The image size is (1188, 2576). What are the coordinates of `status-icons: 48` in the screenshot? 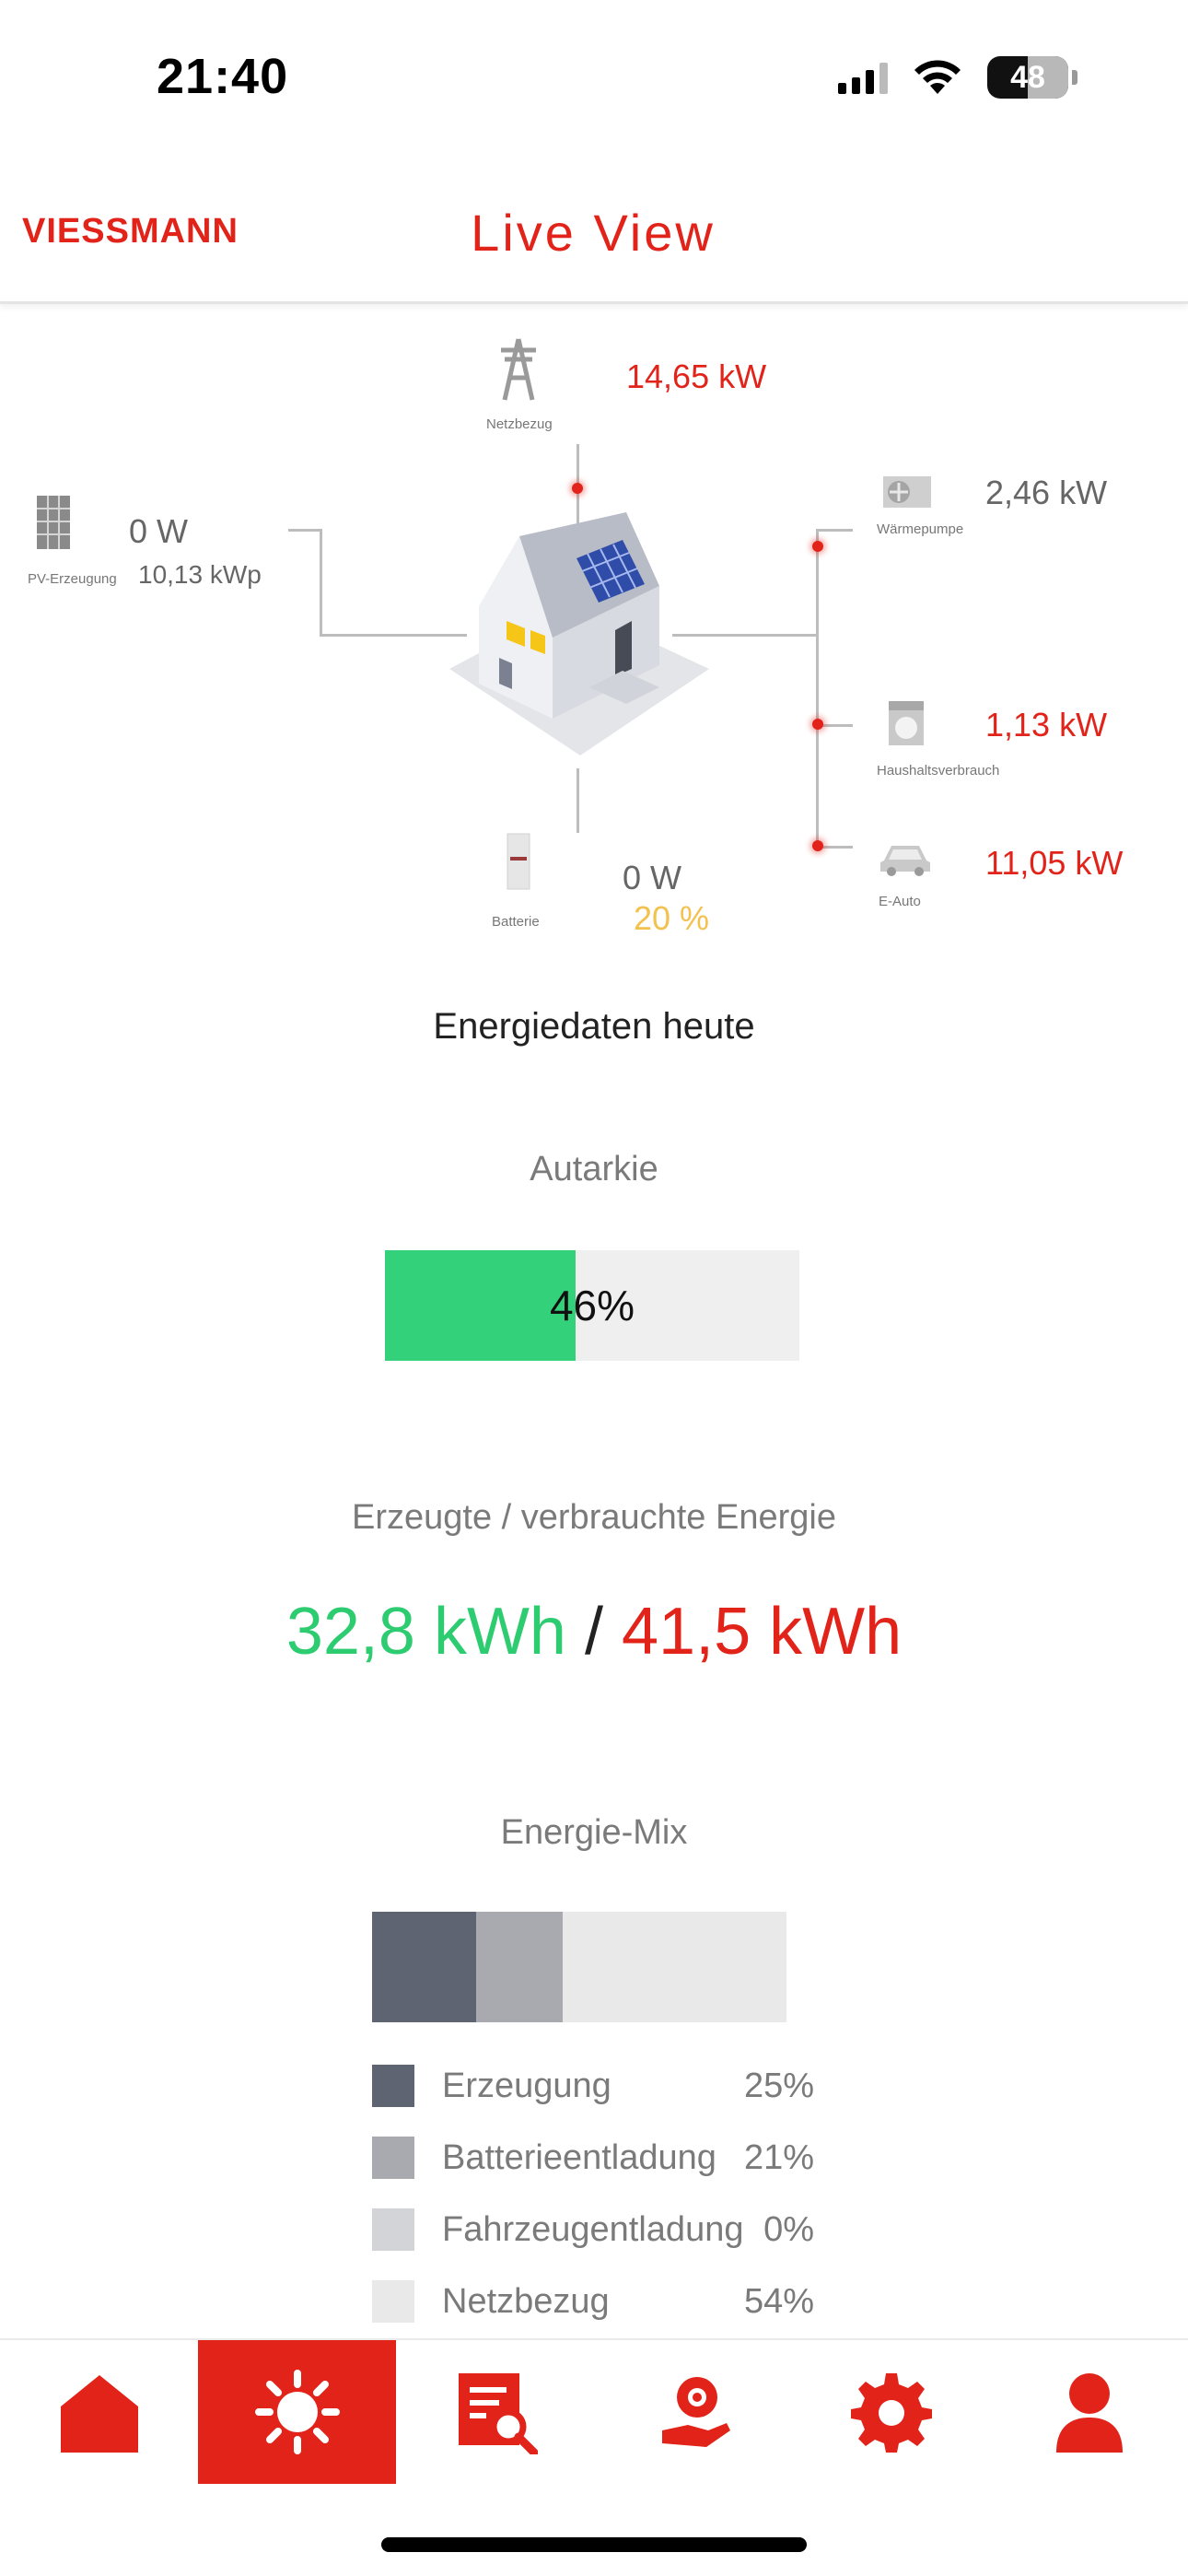 It's located at (957, 77).